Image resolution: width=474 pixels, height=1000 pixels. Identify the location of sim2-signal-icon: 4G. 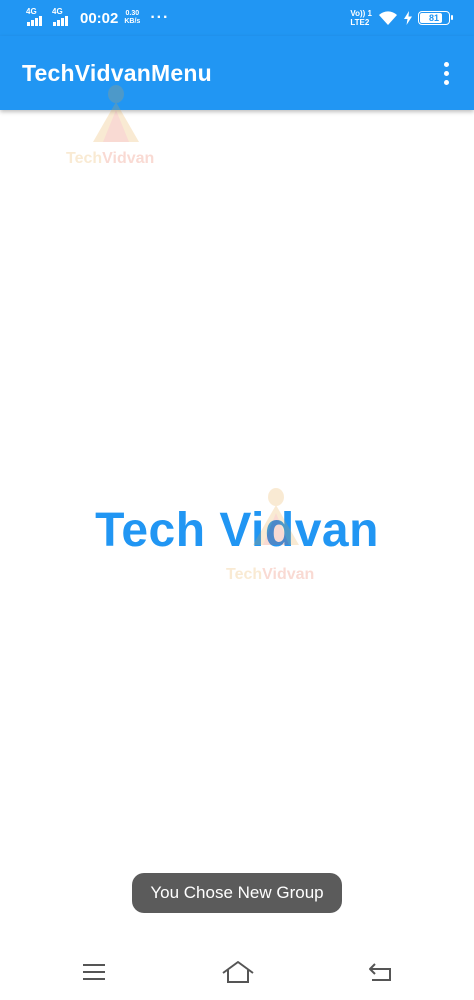
(62, 17).